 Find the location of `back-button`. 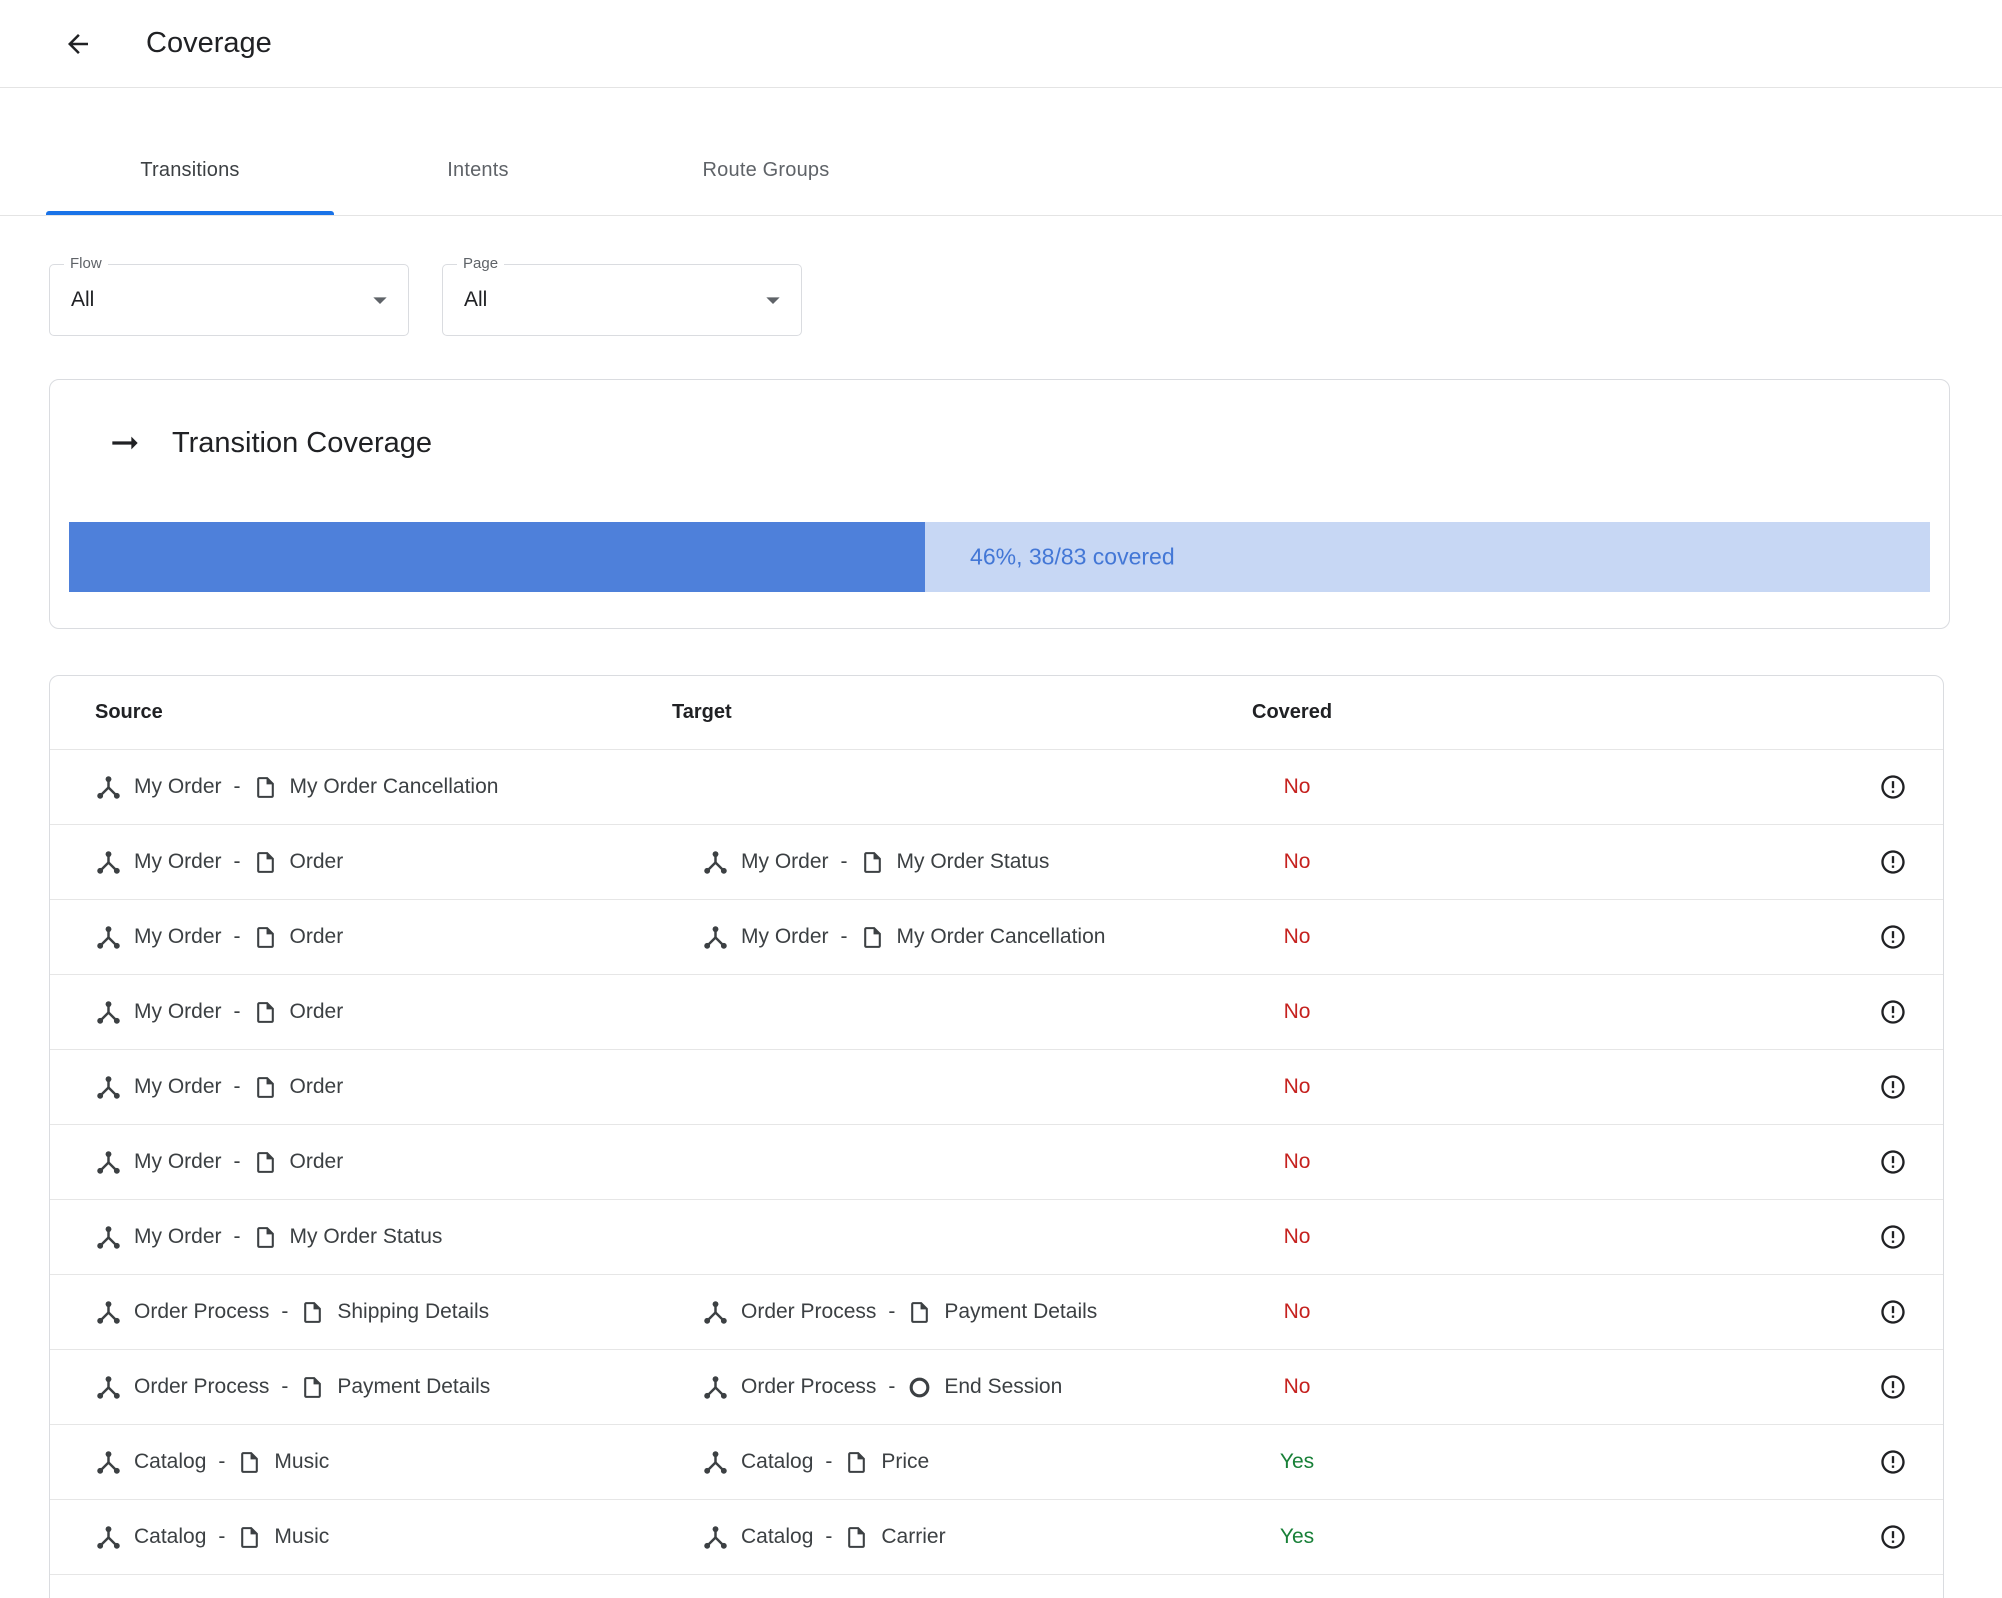

back-button is located at coordinates (78, 44).